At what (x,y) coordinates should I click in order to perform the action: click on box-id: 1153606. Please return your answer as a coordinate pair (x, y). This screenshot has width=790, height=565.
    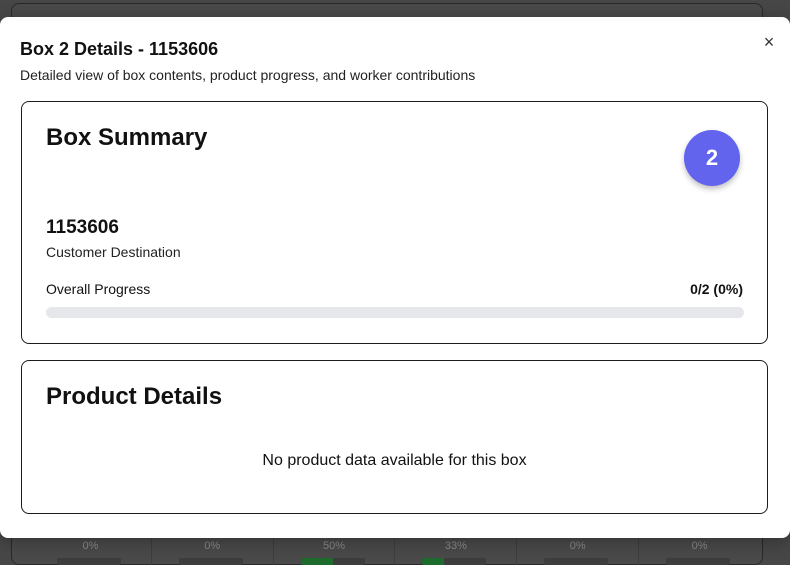
    Looking at the image, I should click on (82, 227).